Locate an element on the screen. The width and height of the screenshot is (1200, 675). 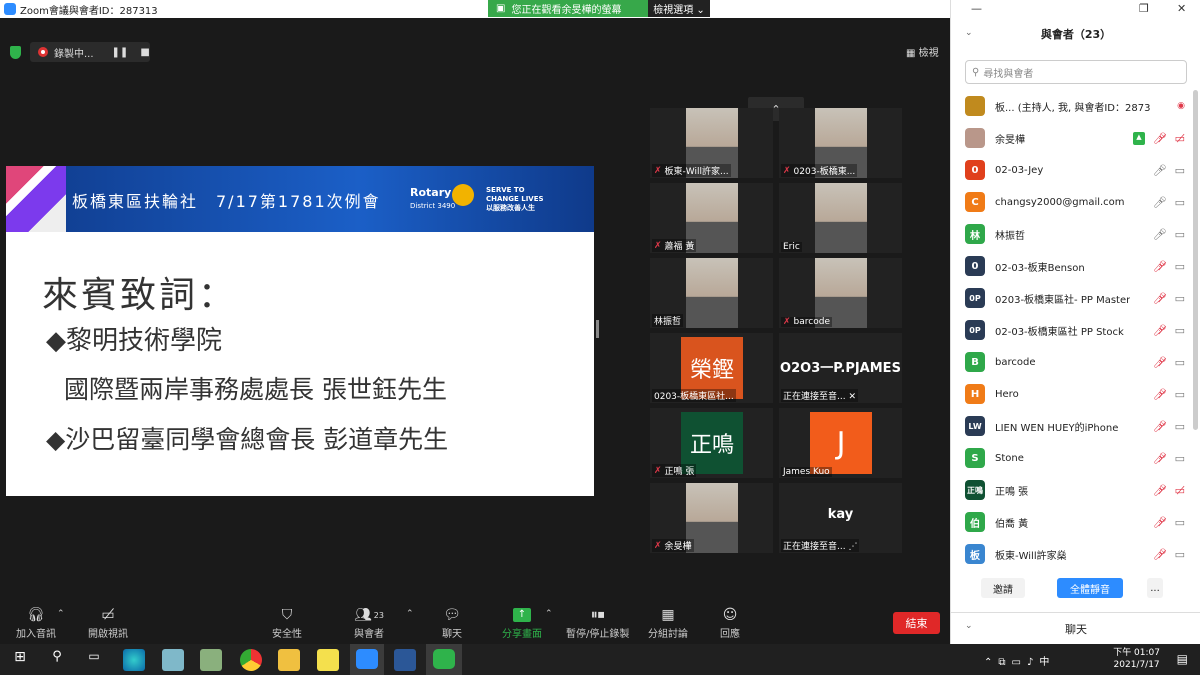
share-caret: ⌃ is located at coordinates (549, 614).